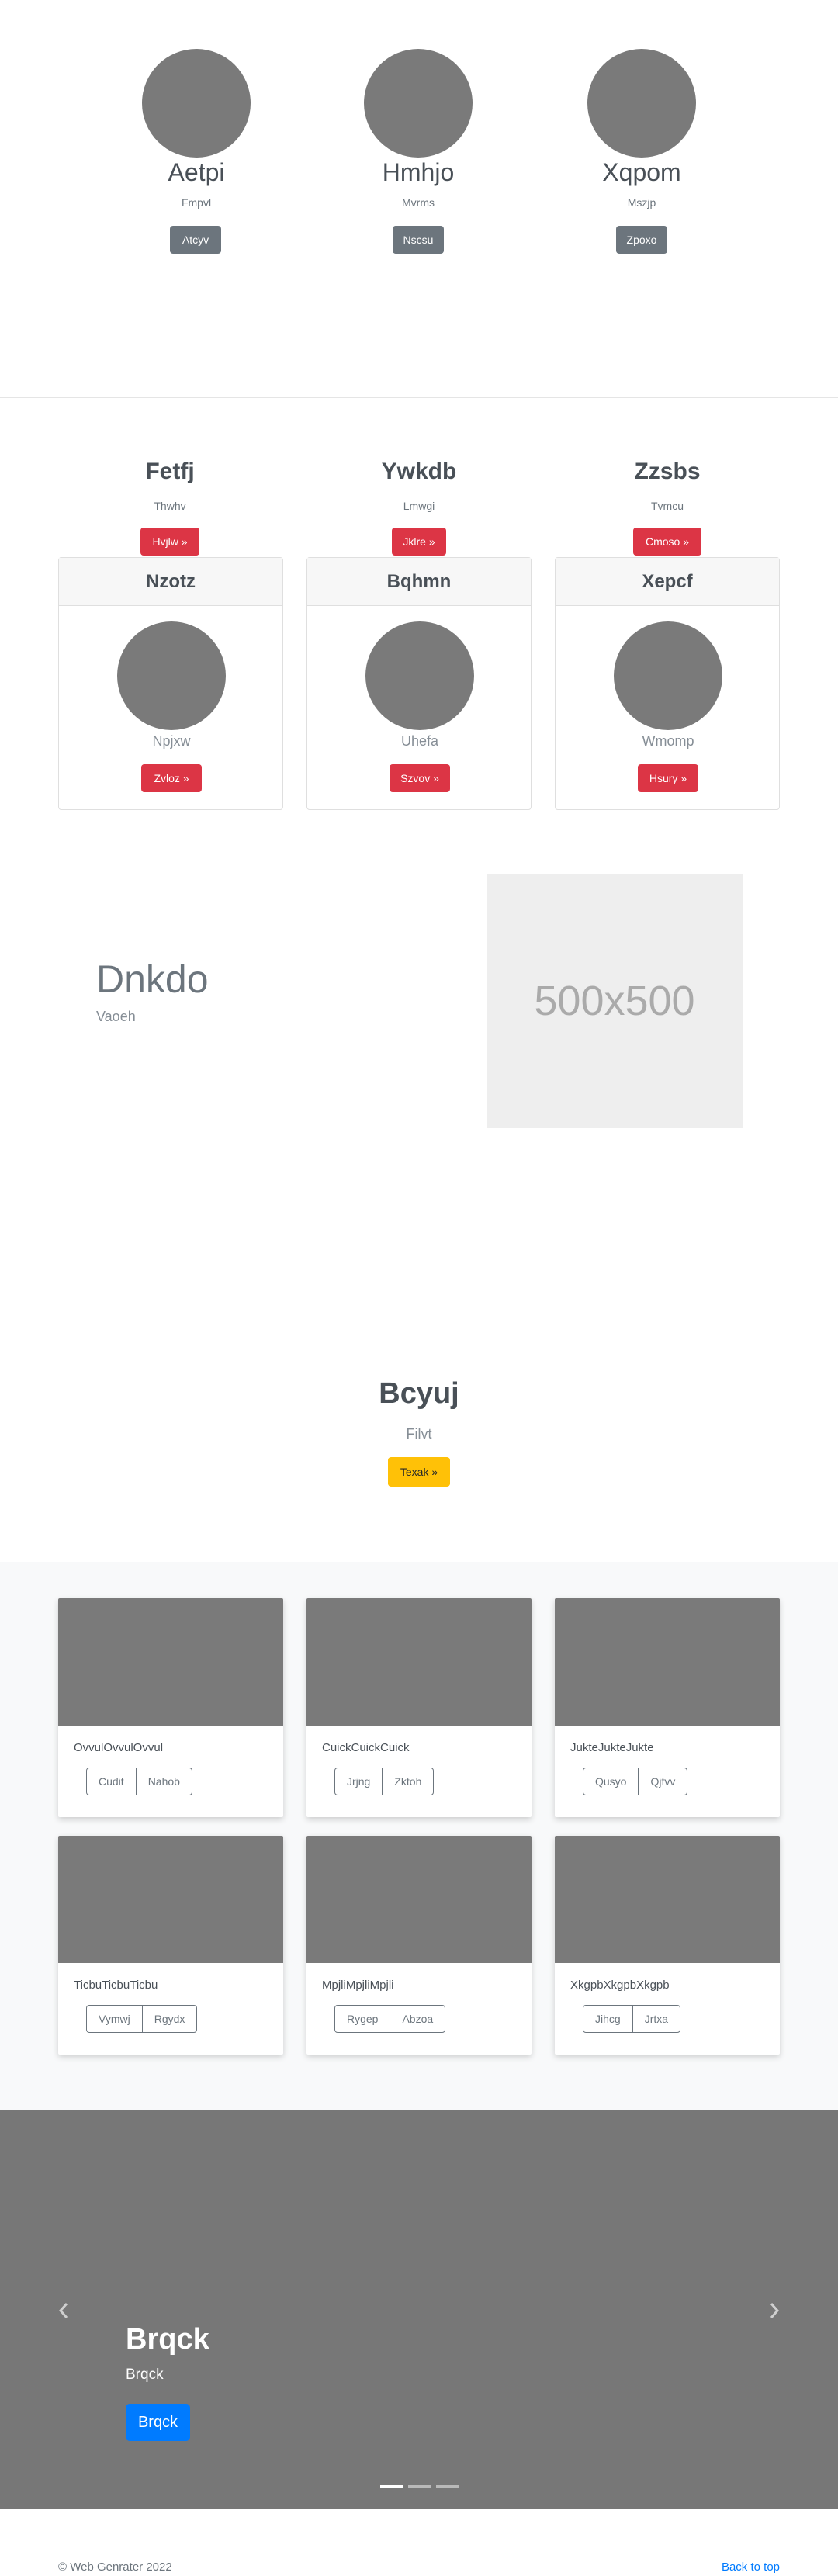  What do you see at coordinates (641, 172) in the screenshot?
I see `team-member-name: Xqpom` at bounding box center [641, 172].